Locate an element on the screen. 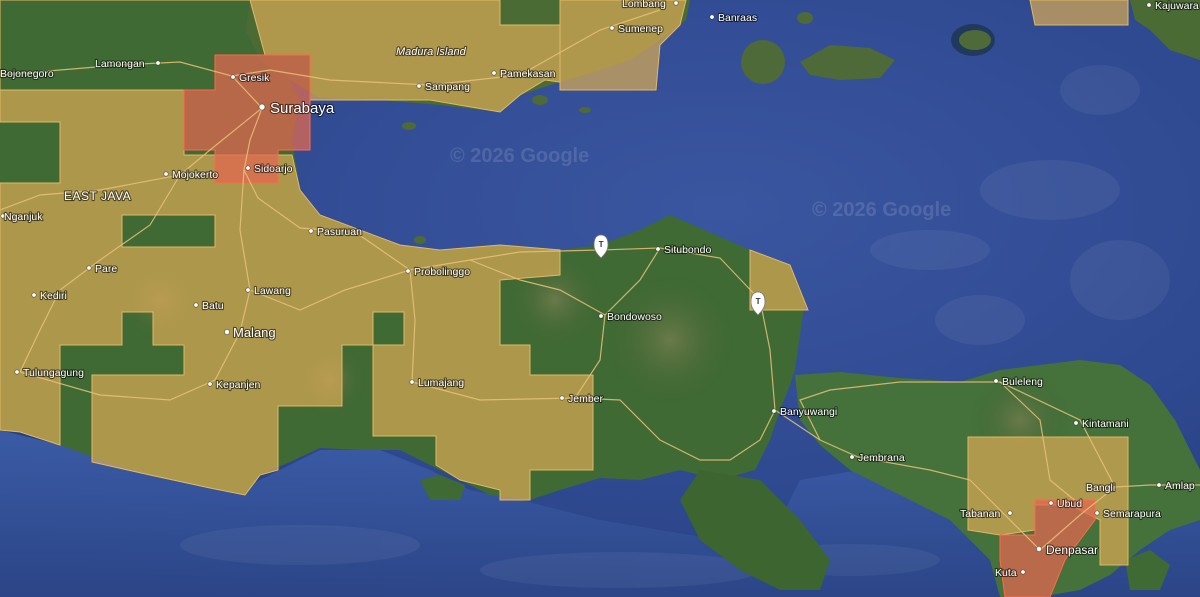  place-mojokerto: Mojokerto is located at coordinates (191, 175).